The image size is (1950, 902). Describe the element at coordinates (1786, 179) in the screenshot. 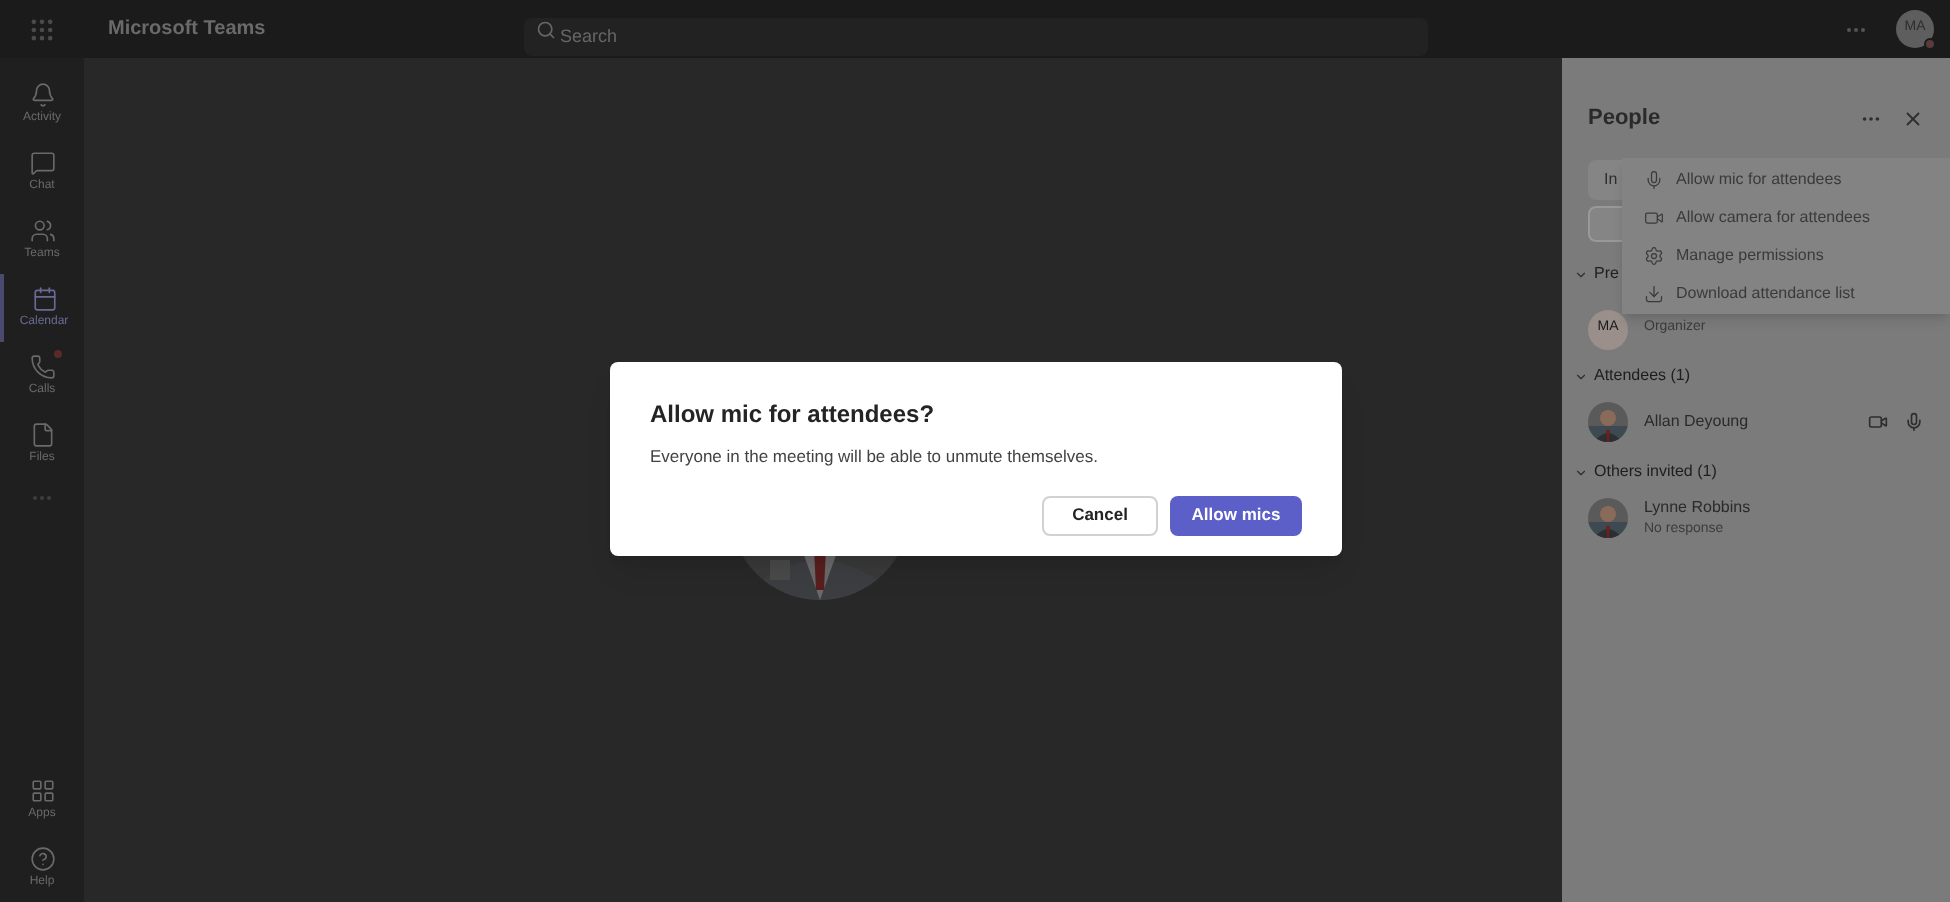

I see `menu-item: Allow mic for attendees` at that location.